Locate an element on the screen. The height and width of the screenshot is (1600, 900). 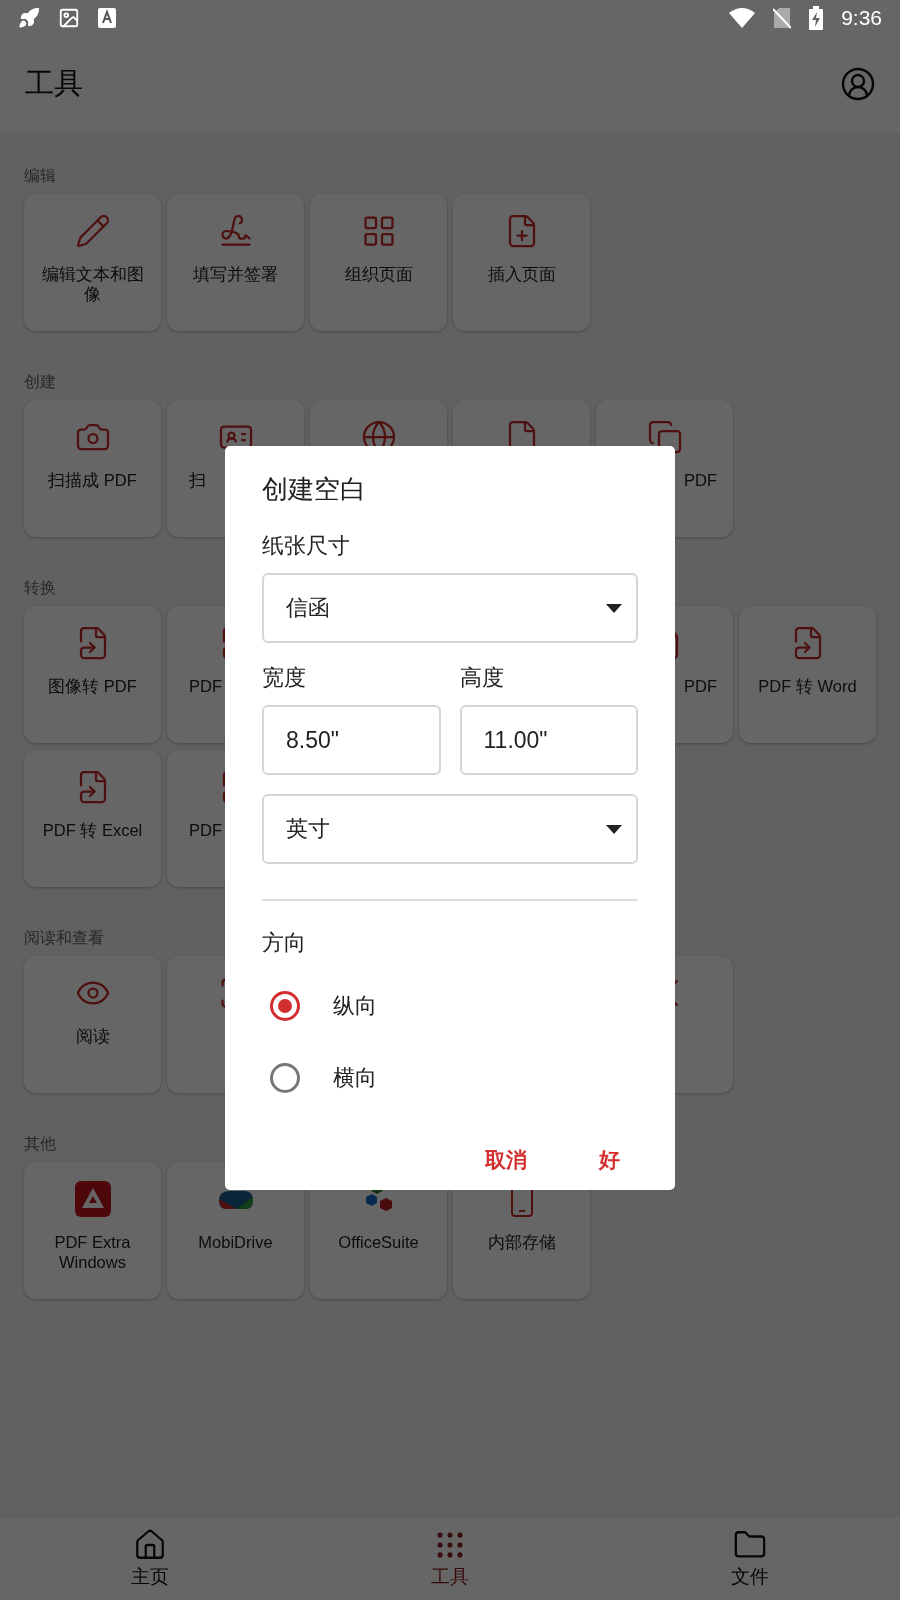
tile-label: PDF Extra Windows is located at coordinates (92, 1252).